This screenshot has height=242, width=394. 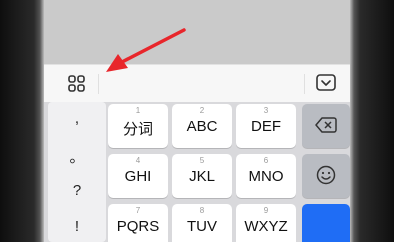 I want to click on key-5: 5 JKL, so click(x=202, y=176).